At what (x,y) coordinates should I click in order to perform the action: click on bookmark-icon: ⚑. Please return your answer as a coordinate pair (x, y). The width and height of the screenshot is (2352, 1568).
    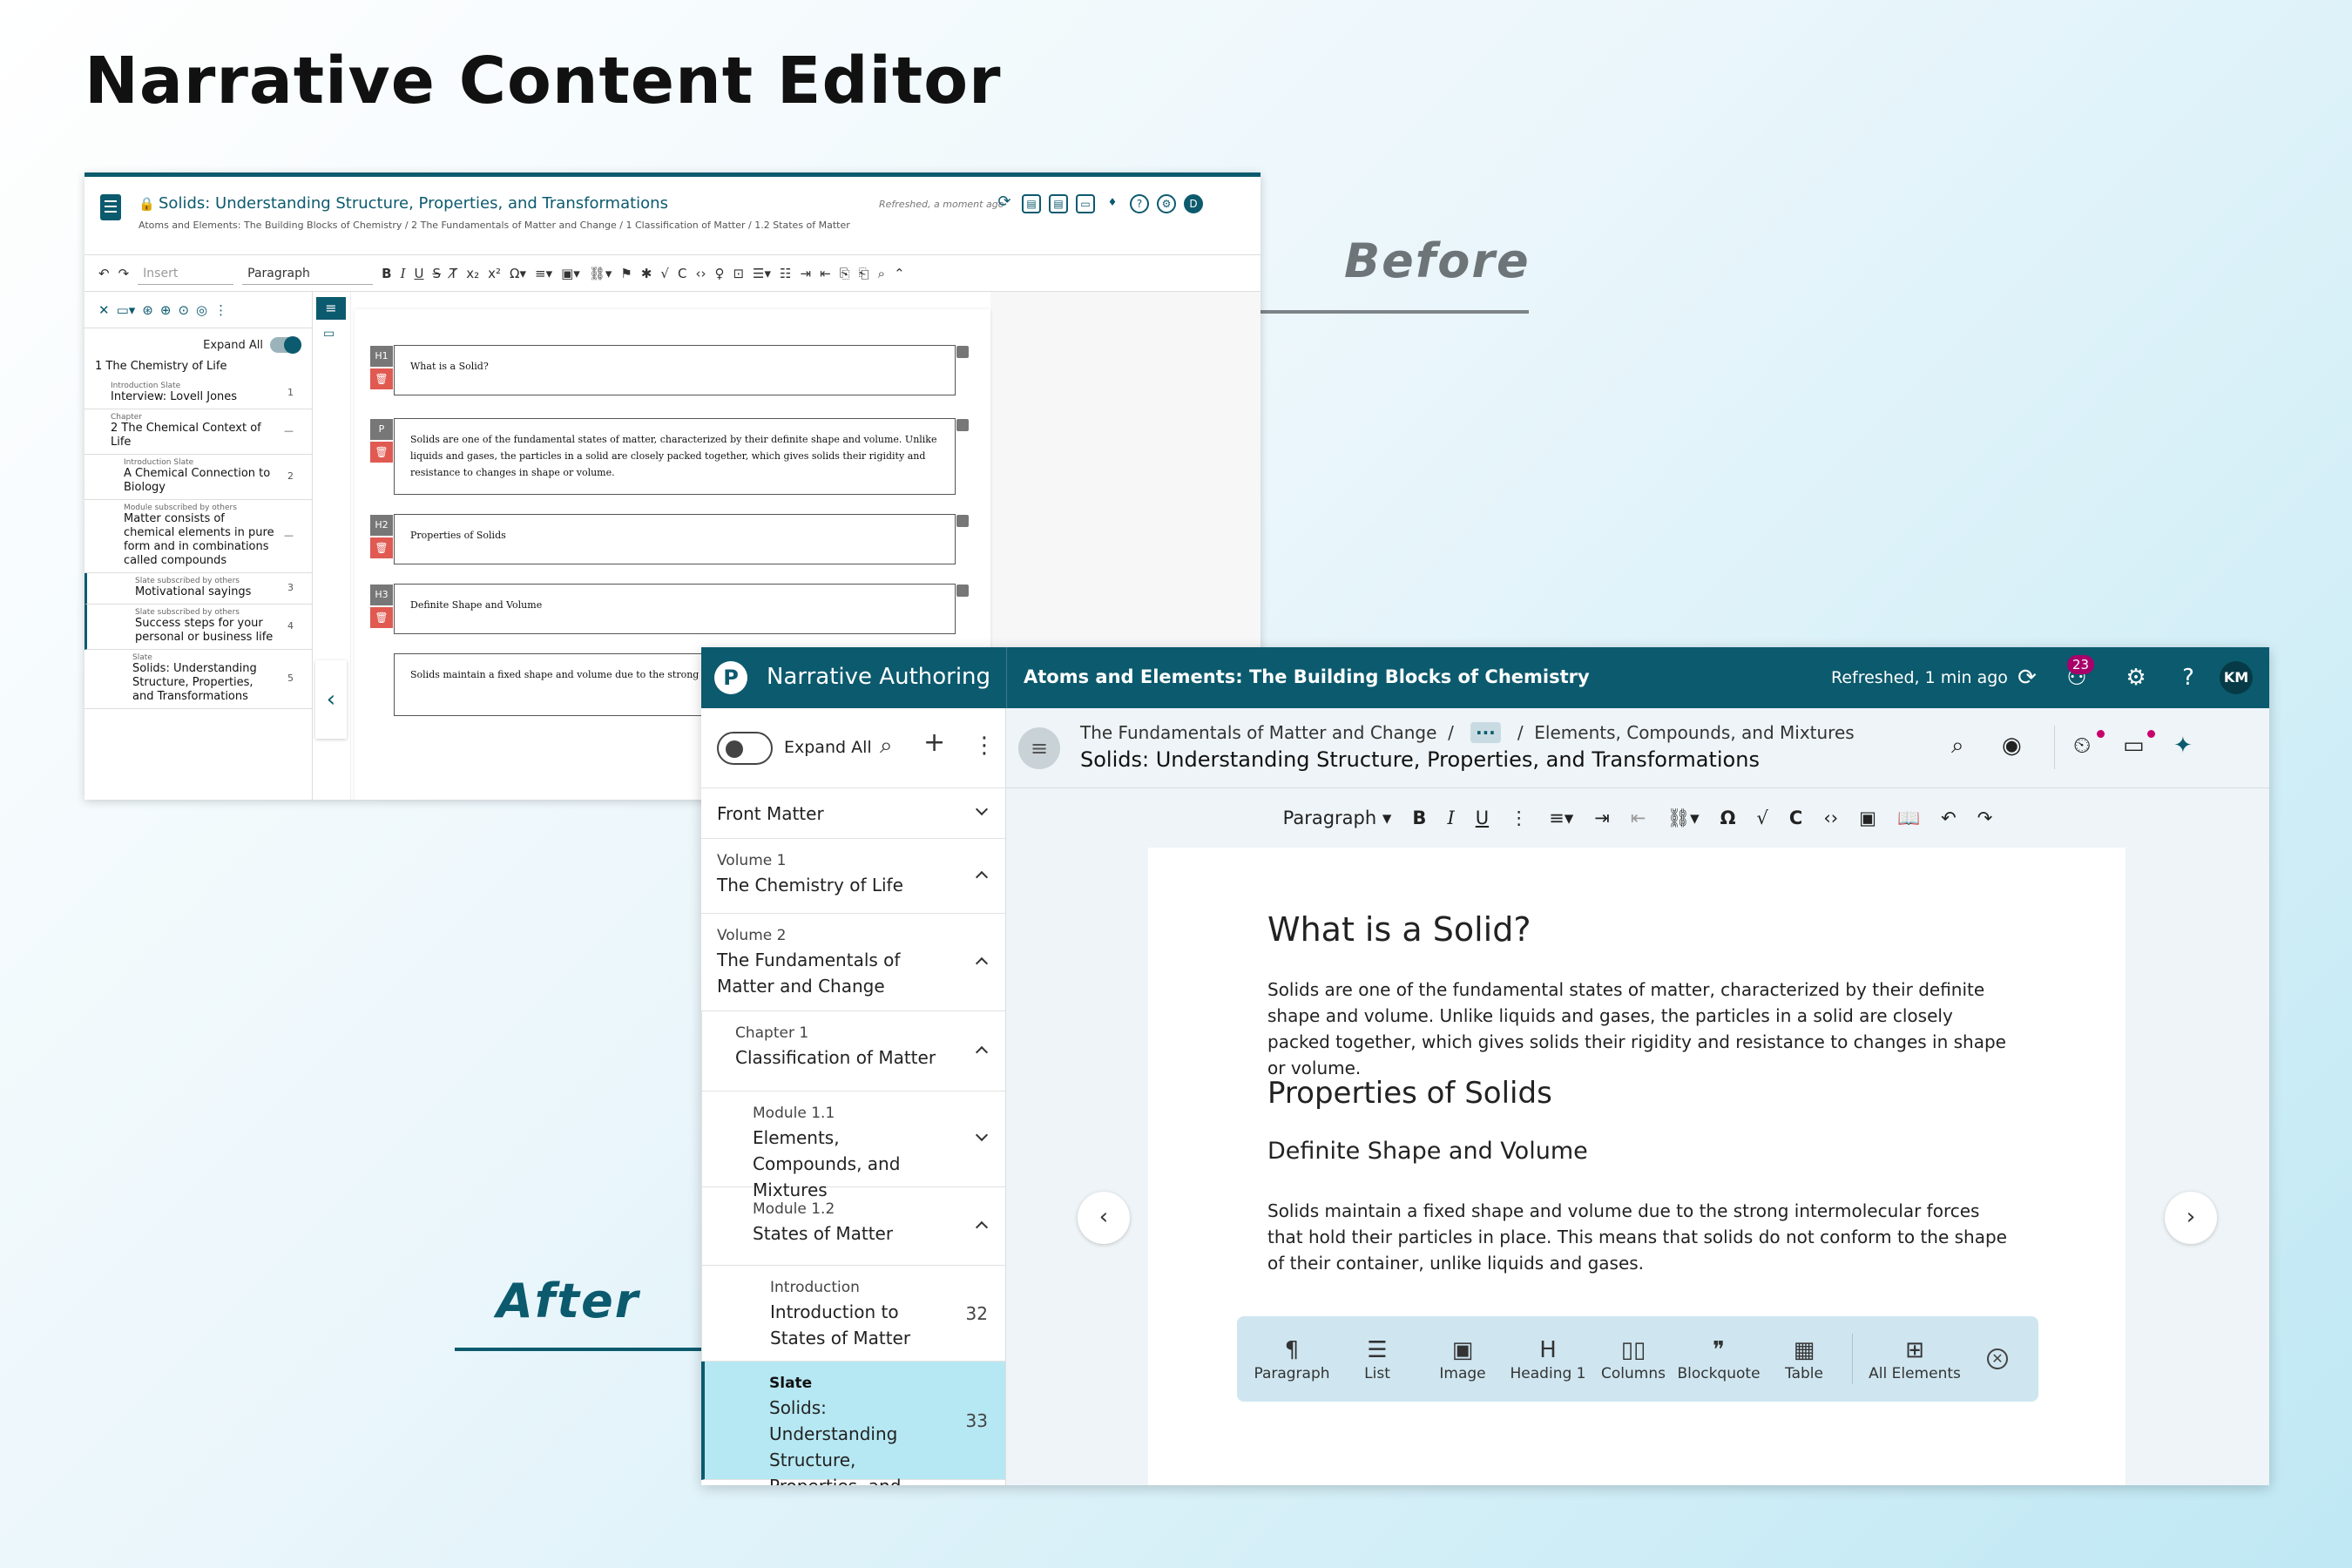
    Looking at the image, I should click on (626, 273).